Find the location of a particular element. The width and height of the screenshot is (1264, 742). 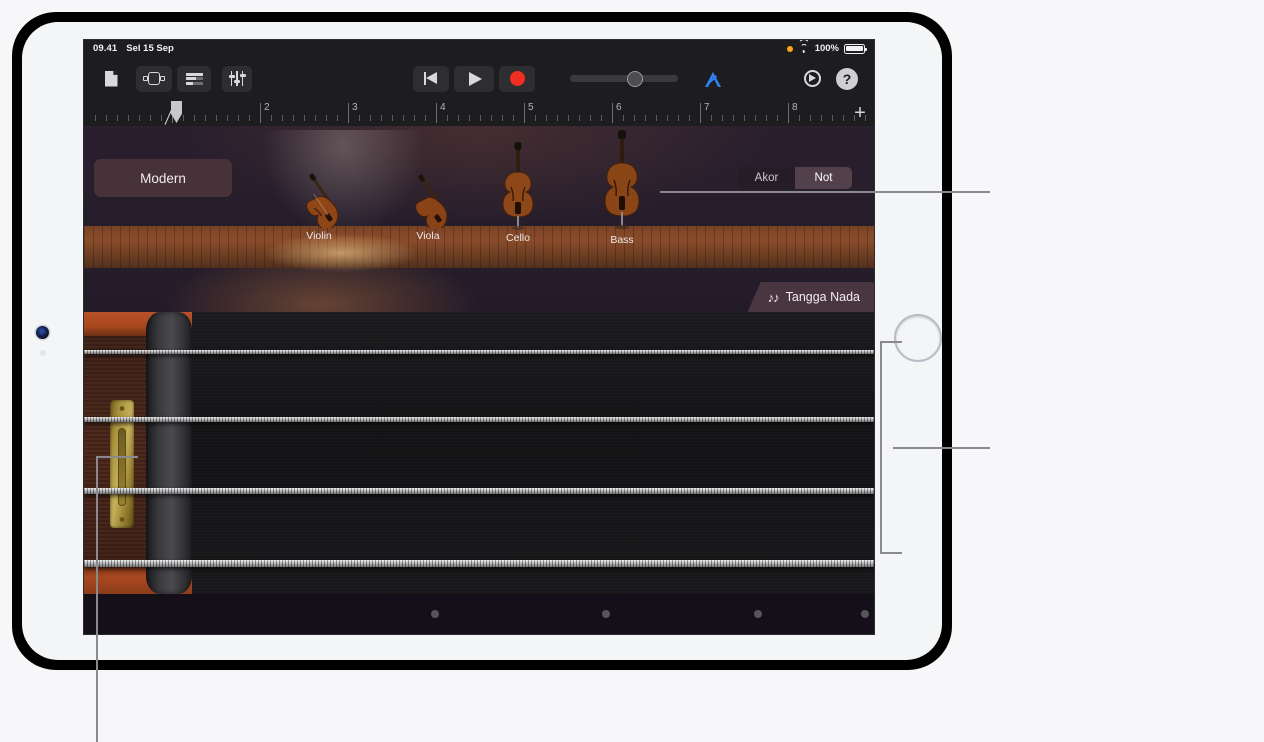

scale-button-label: Tangga Nada is located at coordinates (822, 297).